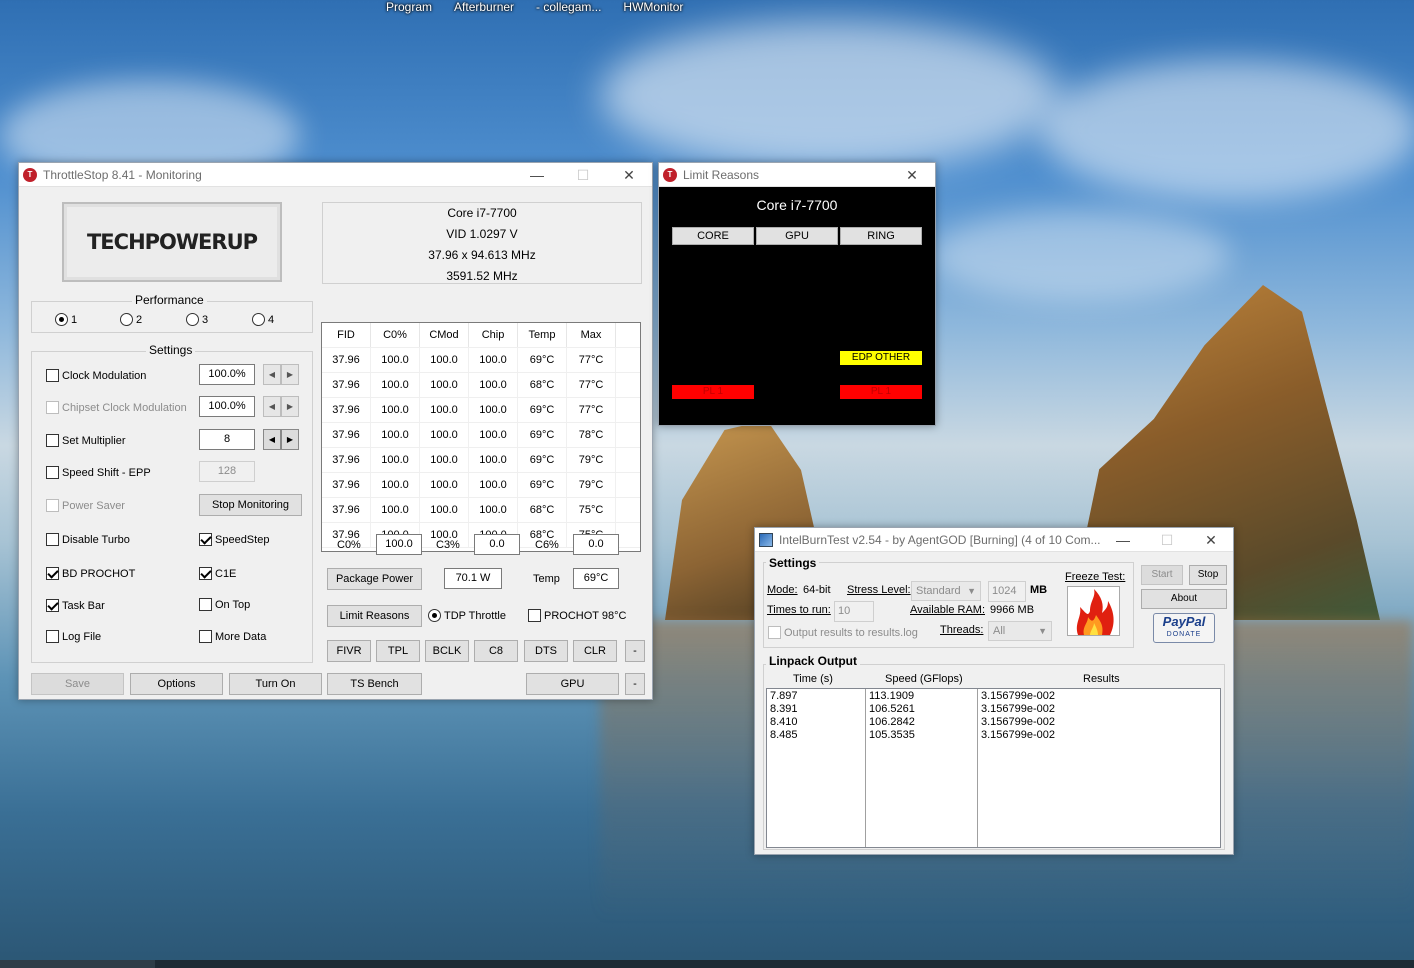  What do you see at coordinates (591, 460) in the screenshot?
I see `table-cell: 79°C` at bounding box center [591, 460].